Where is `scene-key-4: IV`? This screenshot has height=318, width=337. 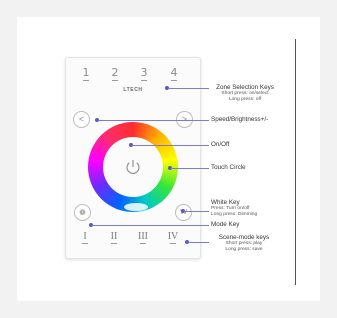 scene-key-4: IV is located at coordinates (173, 237).